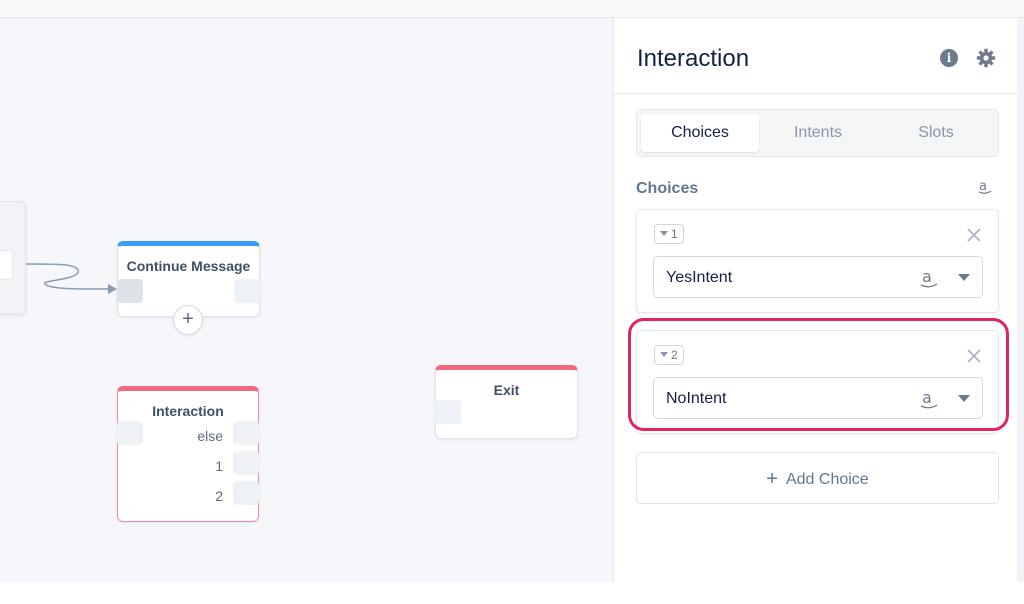 The width and height of the screenshot is (1024, 604). What do you see at coordinates (506, 390) in the screenshot?
I see `exit-block-title: Exit` at bounding box center [506, 390].